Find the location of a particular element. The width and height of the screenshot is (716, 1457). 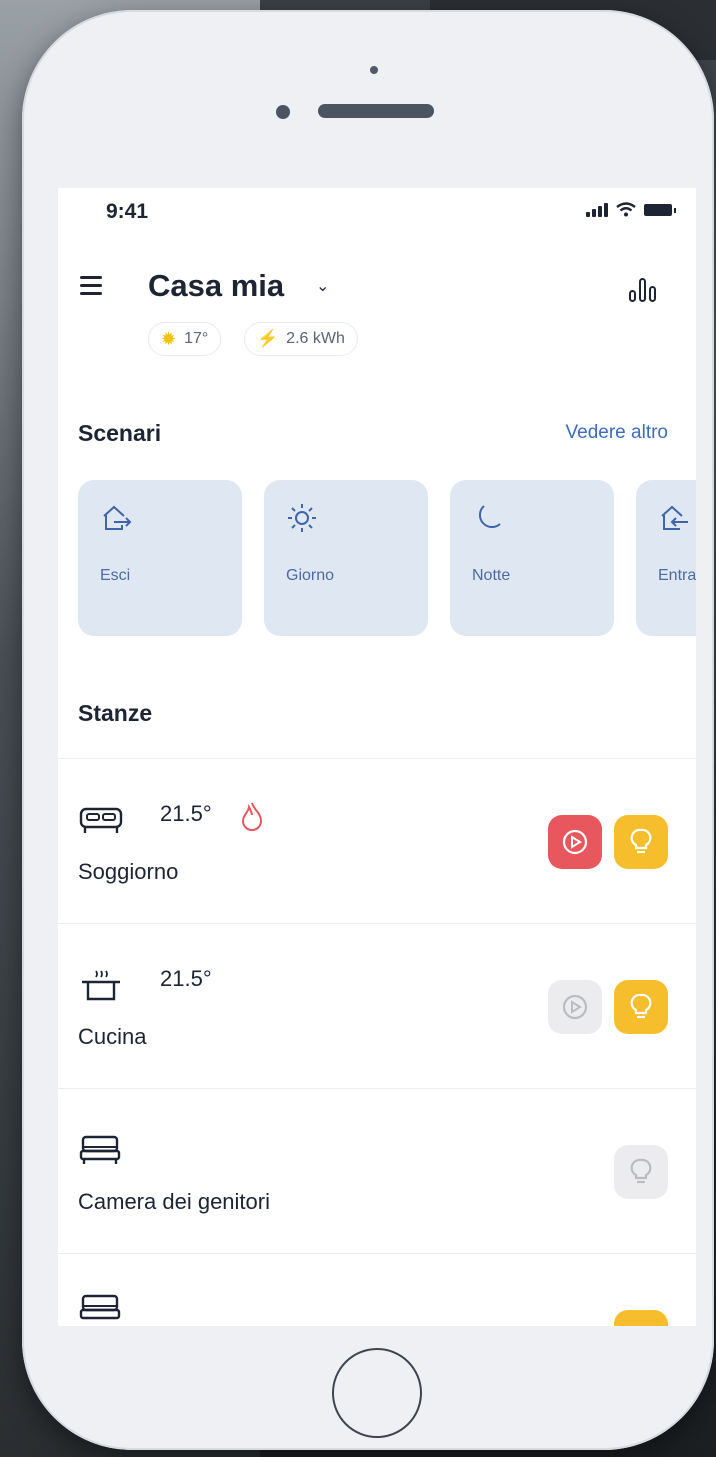

phone-camera is located at coordinates (283, 112).